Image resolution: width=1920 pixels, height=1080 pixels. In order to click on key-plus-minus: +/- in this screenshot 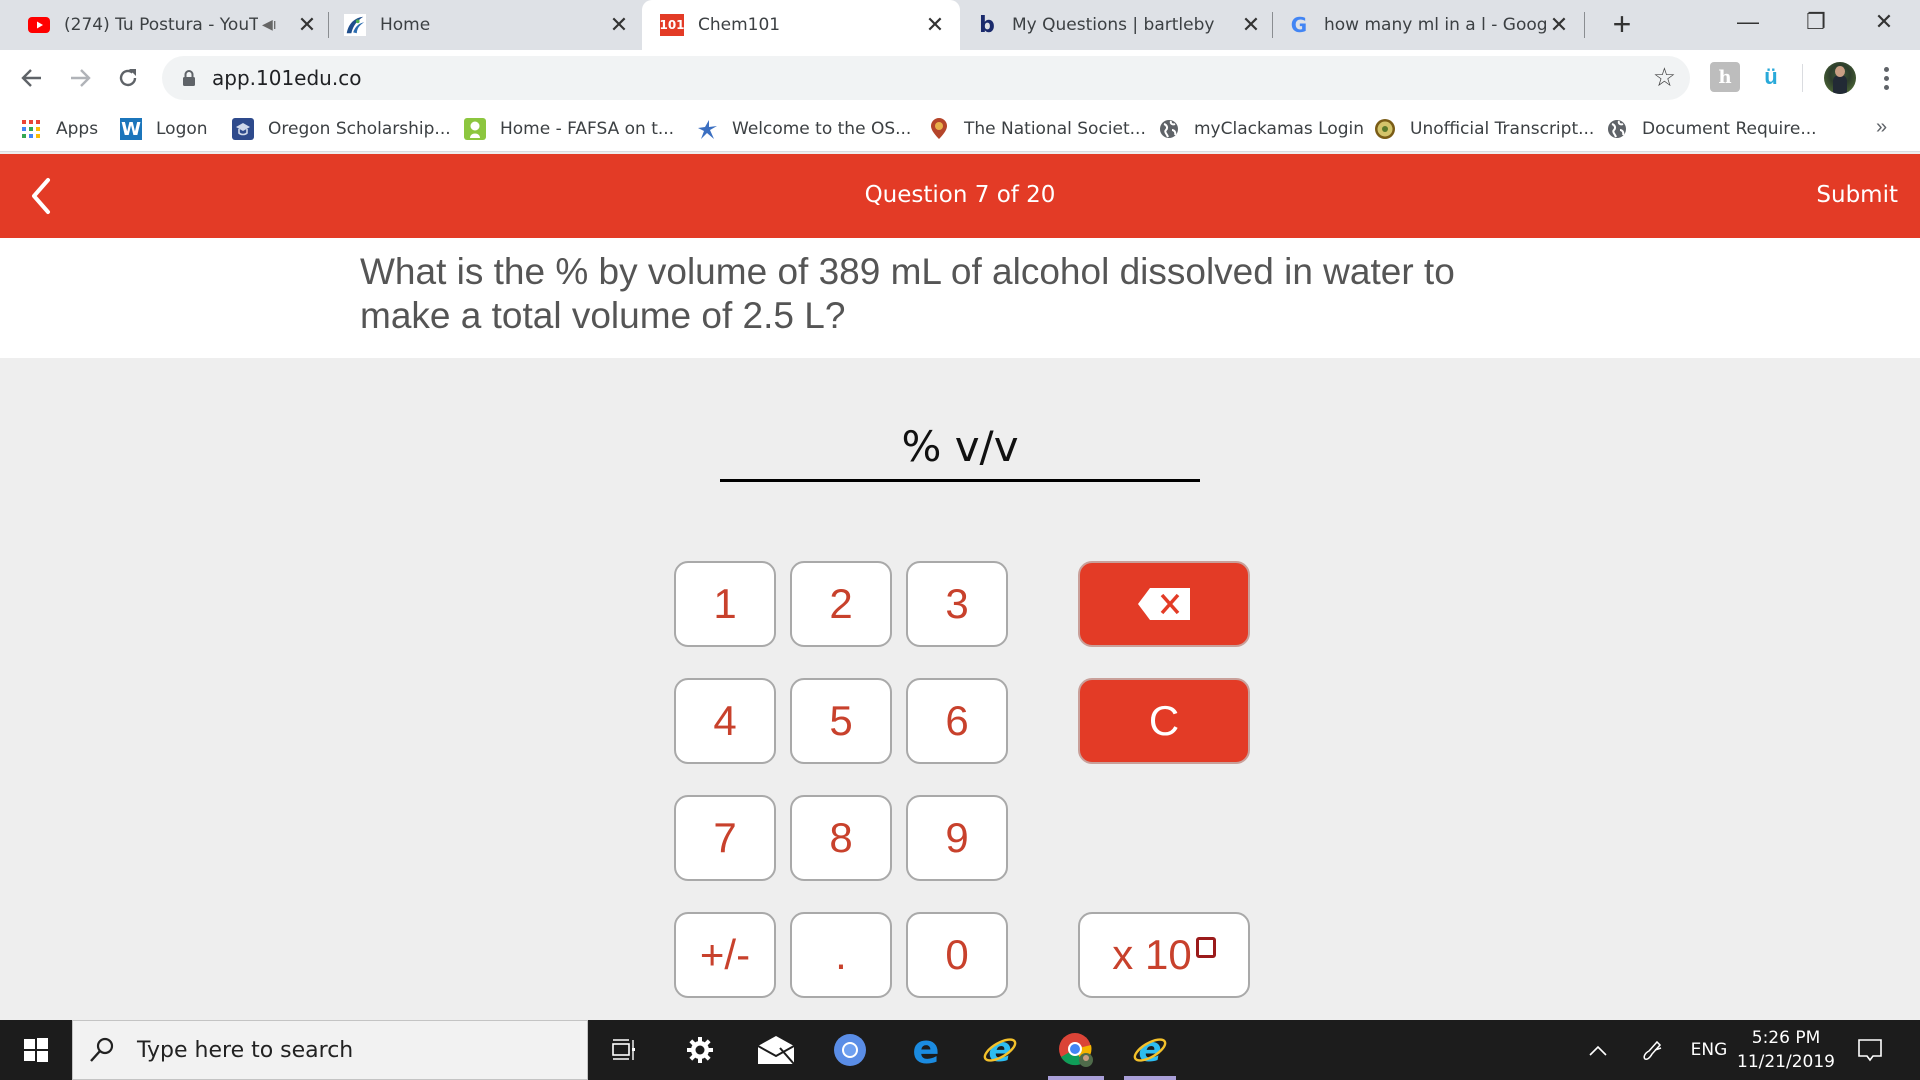, I will do `click(725, 955)`.